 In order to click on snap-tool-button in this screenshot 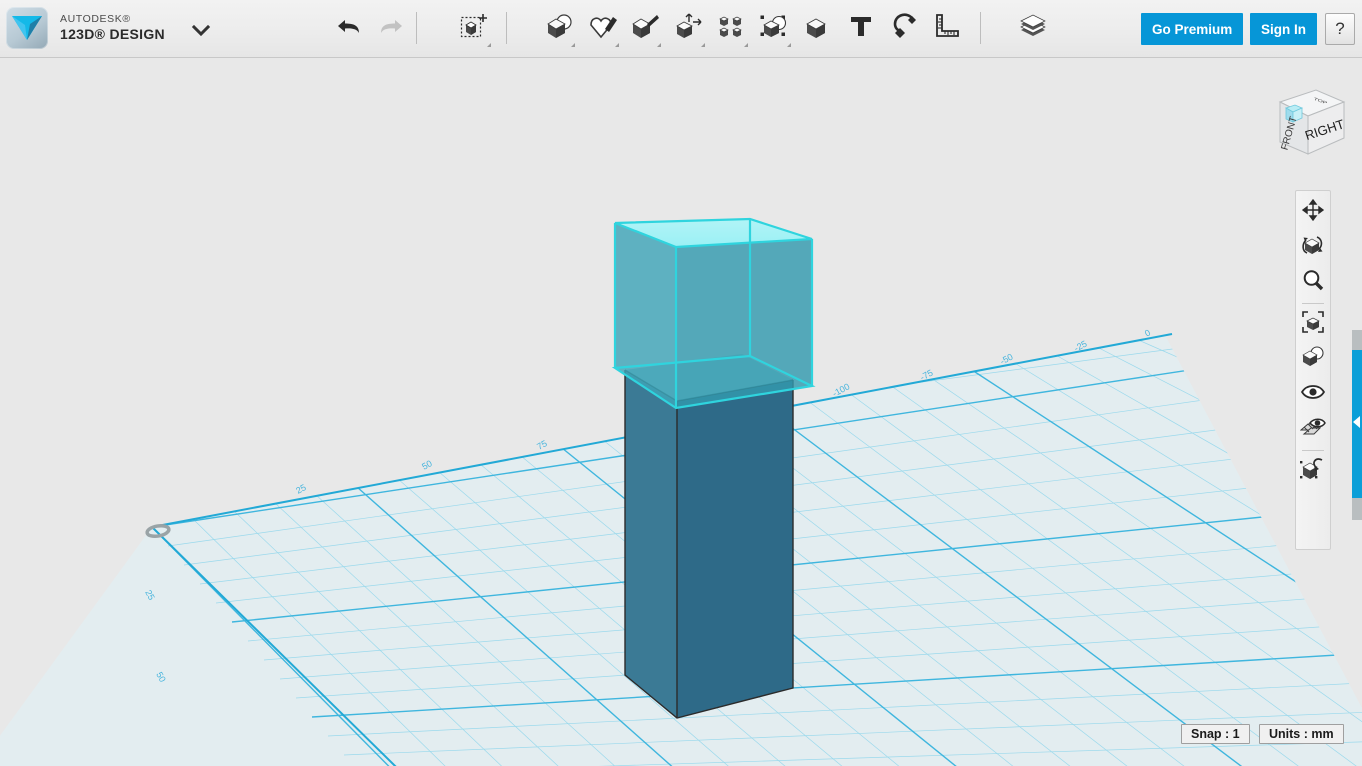, I will do `click(904, 28)`.